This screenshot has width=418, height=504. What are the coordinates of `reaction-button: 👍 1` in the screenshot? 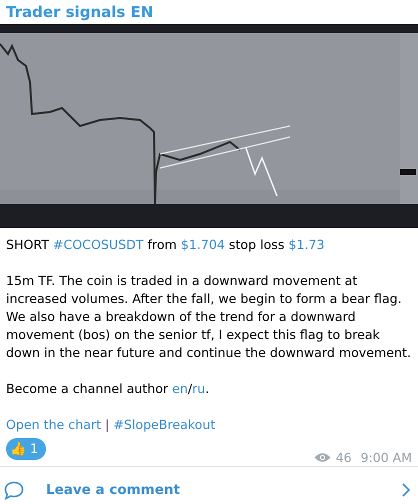 It's located at (26, 449).